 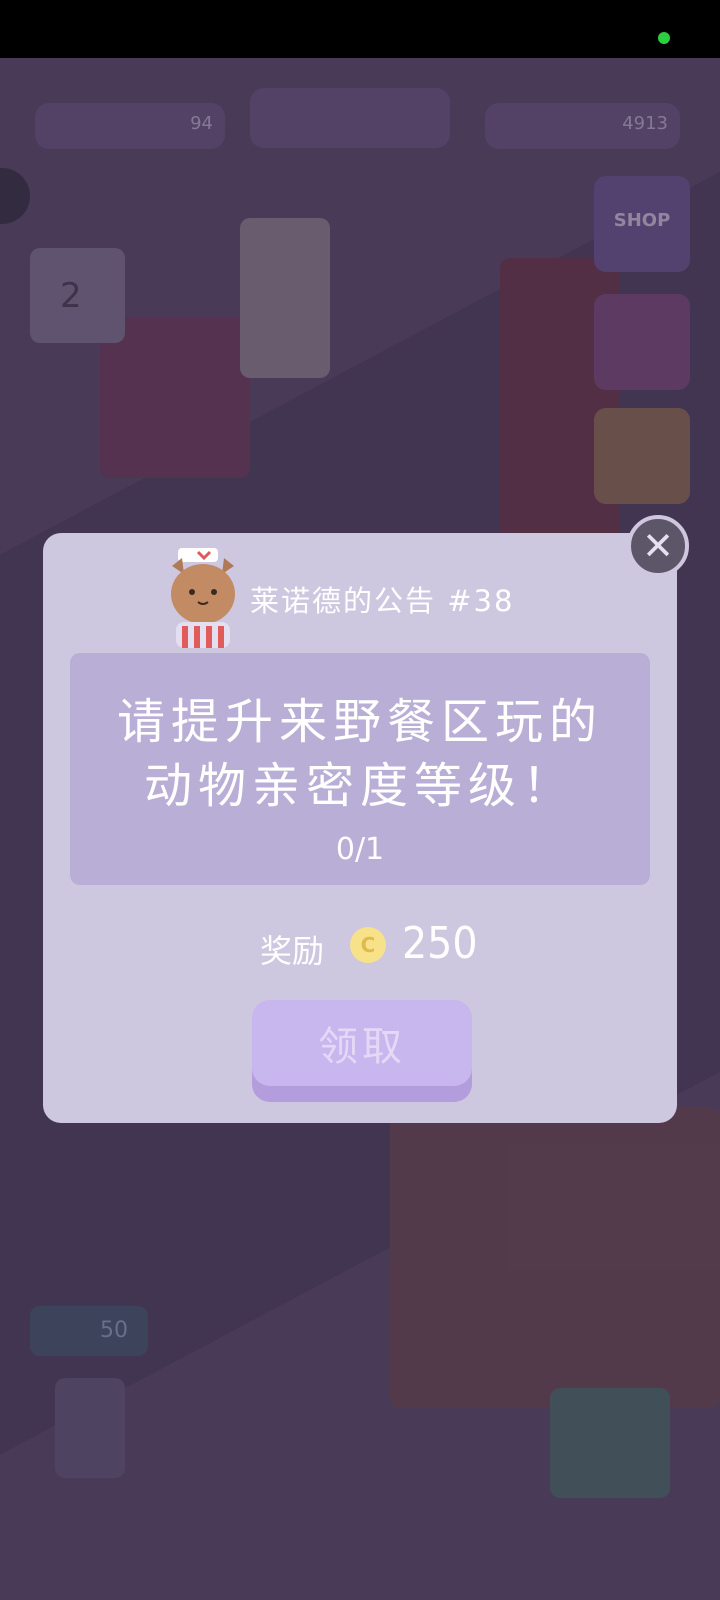 I want to click on close-button: ✕, so click(x=658, y=546).